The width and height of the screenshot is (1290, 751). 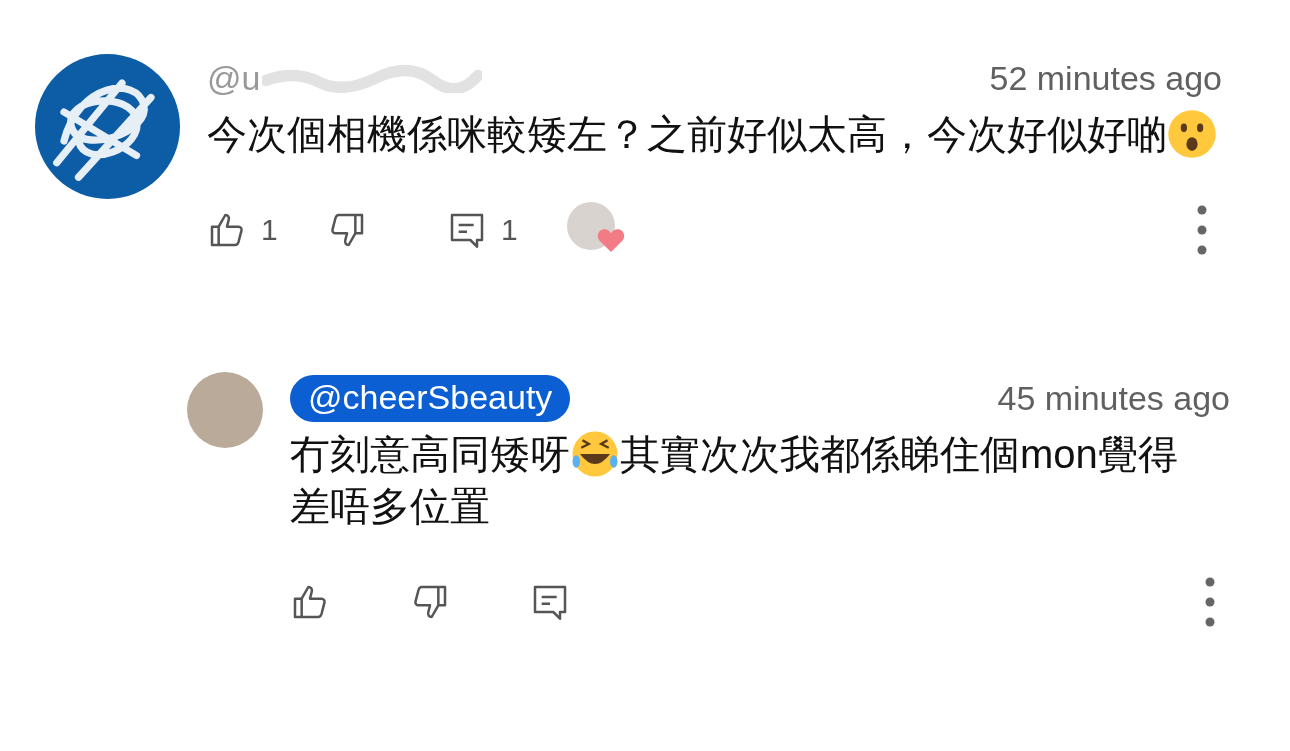 I want to click on like-count: 1, so click(x=269, y=230).